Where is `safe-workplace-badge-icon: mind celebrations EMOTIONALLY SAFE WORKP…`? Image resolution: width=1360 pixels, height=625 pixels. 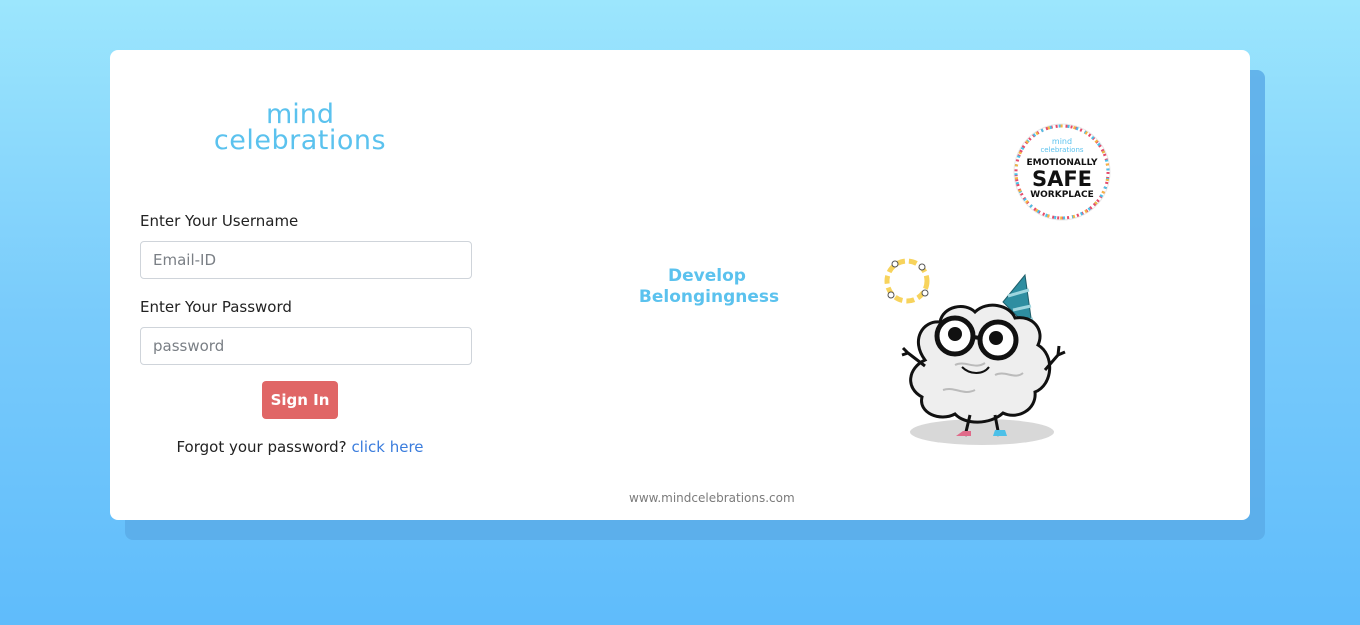 safe-workplace-badge-icon: mind celebrations EMOTIONALLY SAFE WORKP… is located at coordinates (1062, 172).